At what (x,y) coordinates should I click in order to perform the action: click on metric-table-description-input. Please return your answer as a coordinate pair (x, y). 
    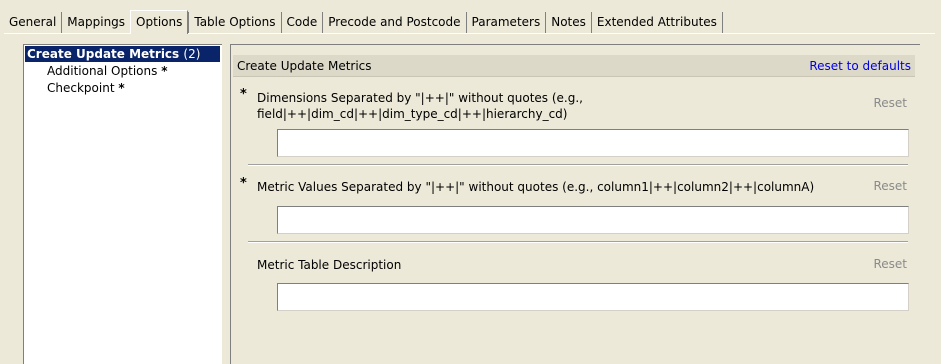
    Looking at the image, I should click on (593, 297).